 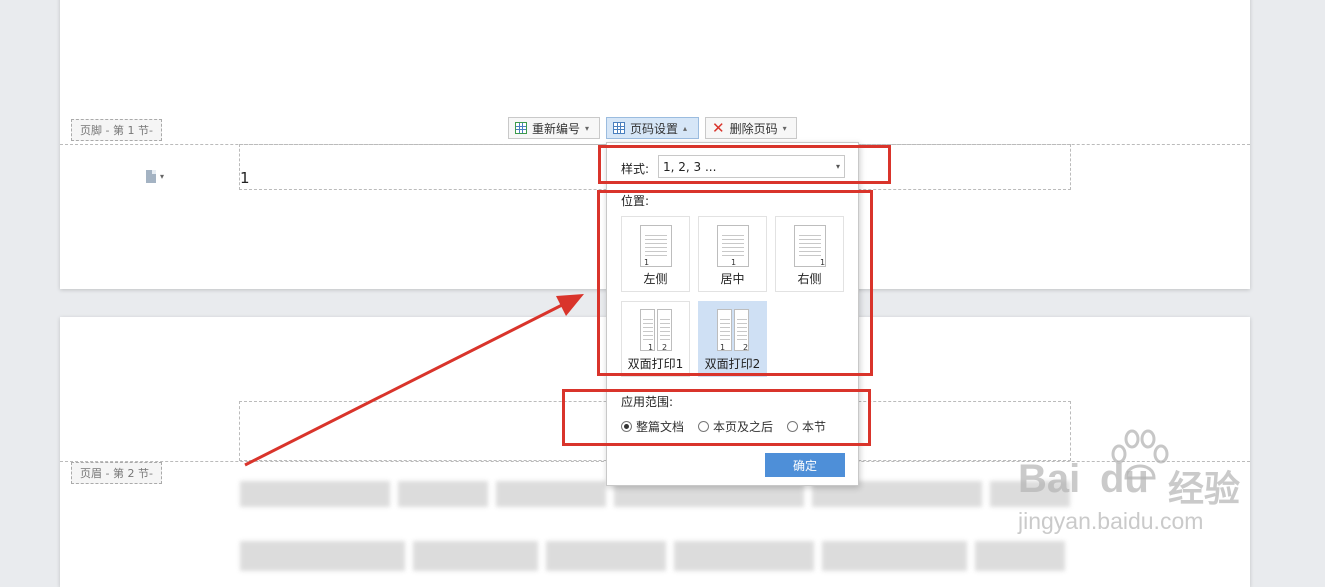 What do you see at coordinates (1111, 521) in the screenshot?
I see `watermark-url: jingyan.baidu.com` at bounding box center [1111, 521].